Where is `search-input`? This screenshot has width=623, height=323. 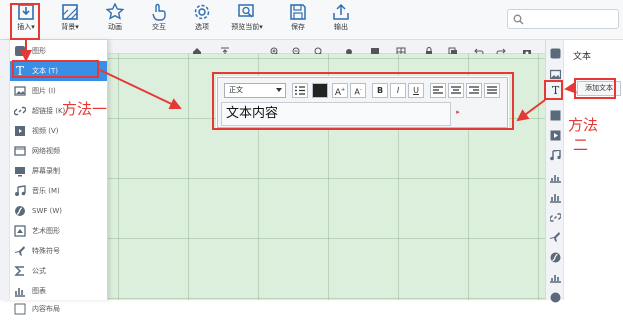 search-input is located at coordinates (563, 19).